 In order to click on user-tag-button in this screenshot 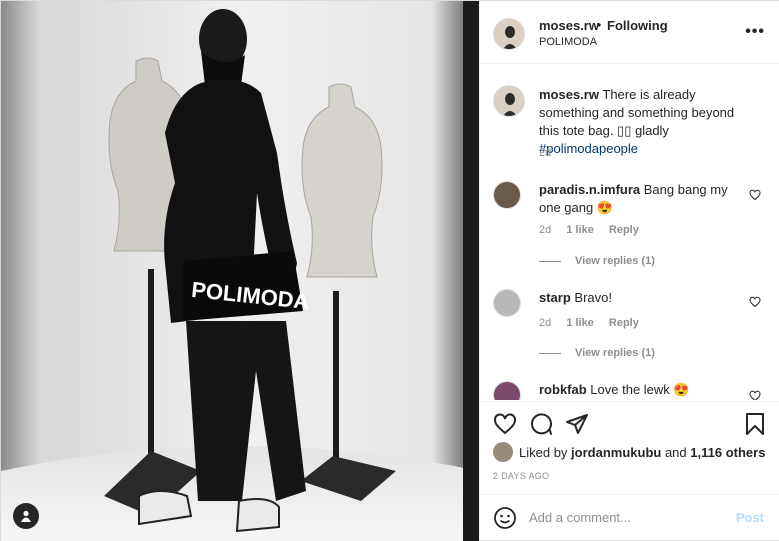, I will do `click(26, 516)`.